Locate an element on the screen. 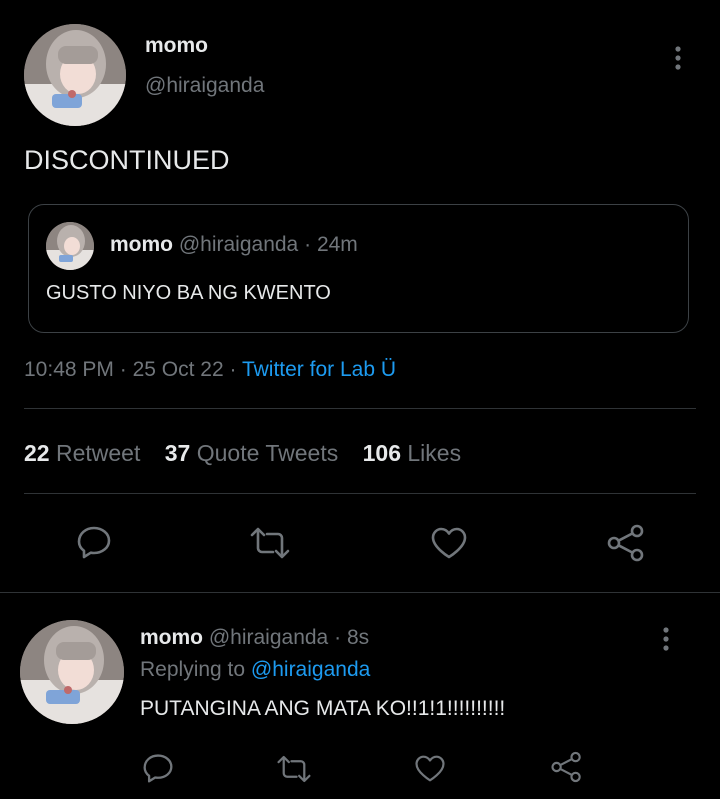  tweet-text: DISCONTINUED is located at coordinates (127, 160).